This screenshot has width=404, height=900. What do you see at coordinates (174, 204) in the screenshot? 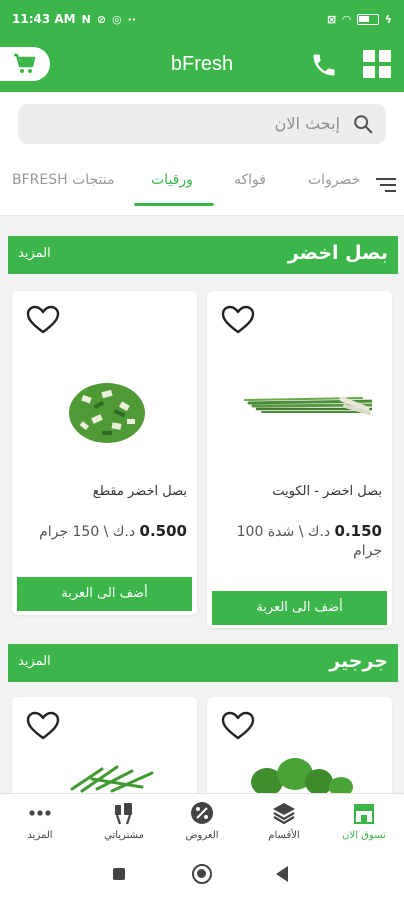
I see `active-tab-indicator` at bounding box center [174, 204].